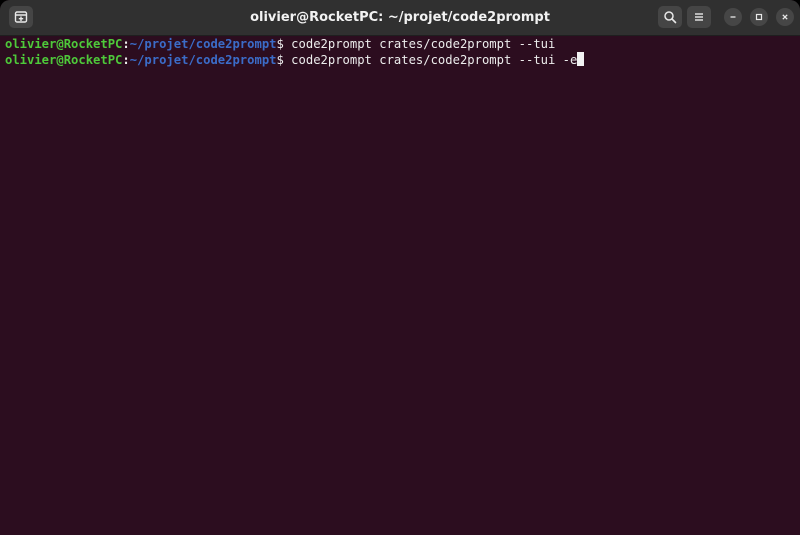 The width and height of the screenshot is (800, 535). I want to click on menu-button, so click(699, 17).